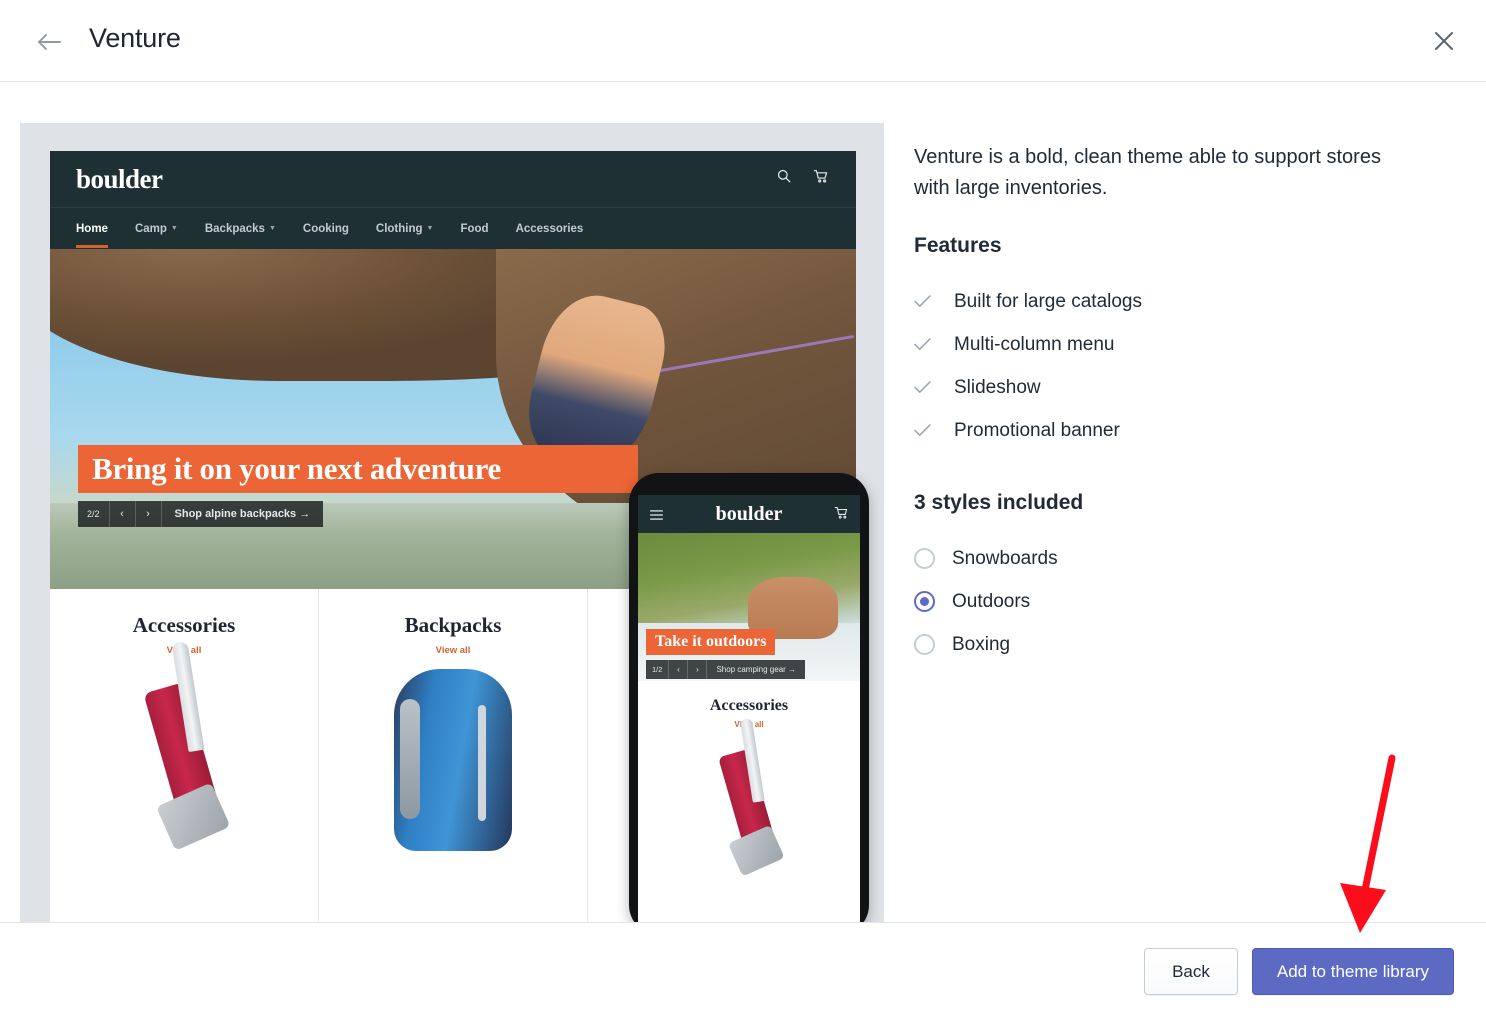 This screenshot has height=1017, width=1486. I want to click on mobile-slideshow-controls: 1/2 ‹ › Shop camping gear →, so click(726, 669).